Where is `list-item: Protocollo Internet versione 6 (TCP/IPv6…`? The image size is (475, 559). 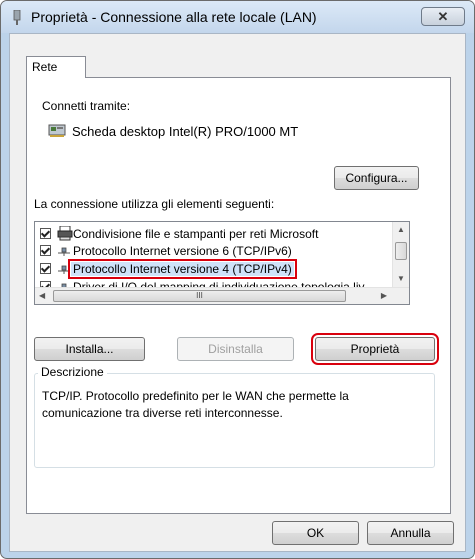
list-item: Protocollo Internet versione 6 (TCP/IPv6… is located at coordinates (214, 251).